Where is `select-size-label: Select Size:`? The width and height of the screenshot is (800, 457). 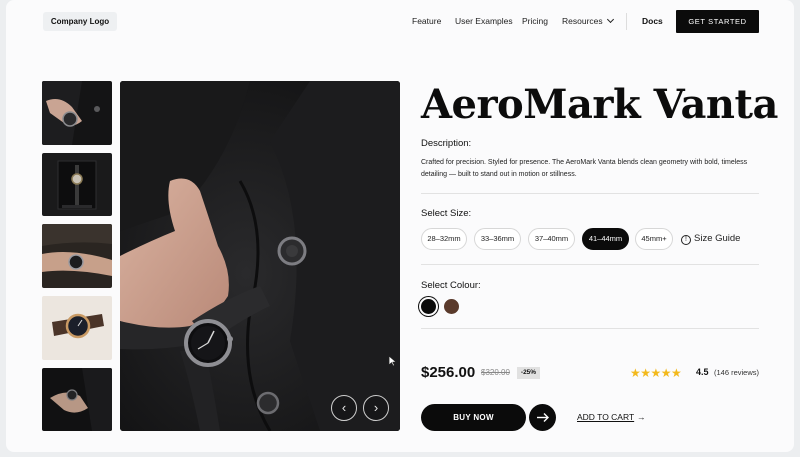
select-size-label: Select Size: is located at coordinates (446, 213).